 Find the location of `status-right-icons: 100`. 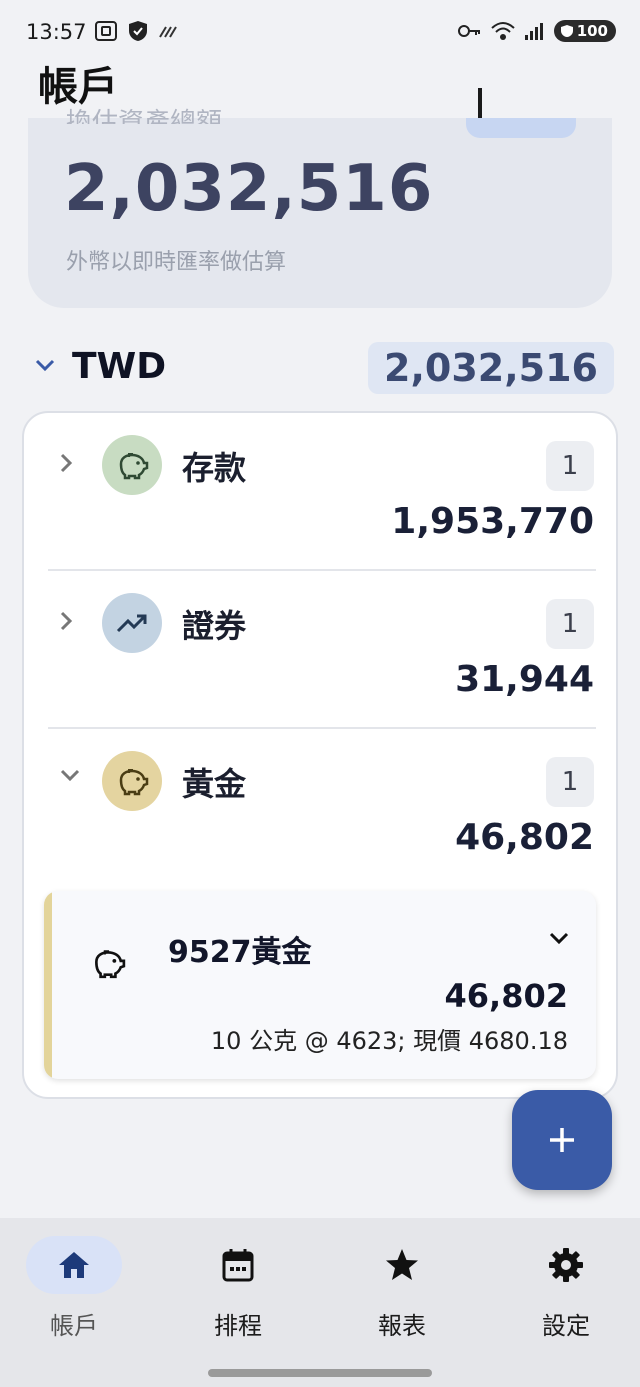

status-right-icons: 100 is located at coordinates (536, 31).